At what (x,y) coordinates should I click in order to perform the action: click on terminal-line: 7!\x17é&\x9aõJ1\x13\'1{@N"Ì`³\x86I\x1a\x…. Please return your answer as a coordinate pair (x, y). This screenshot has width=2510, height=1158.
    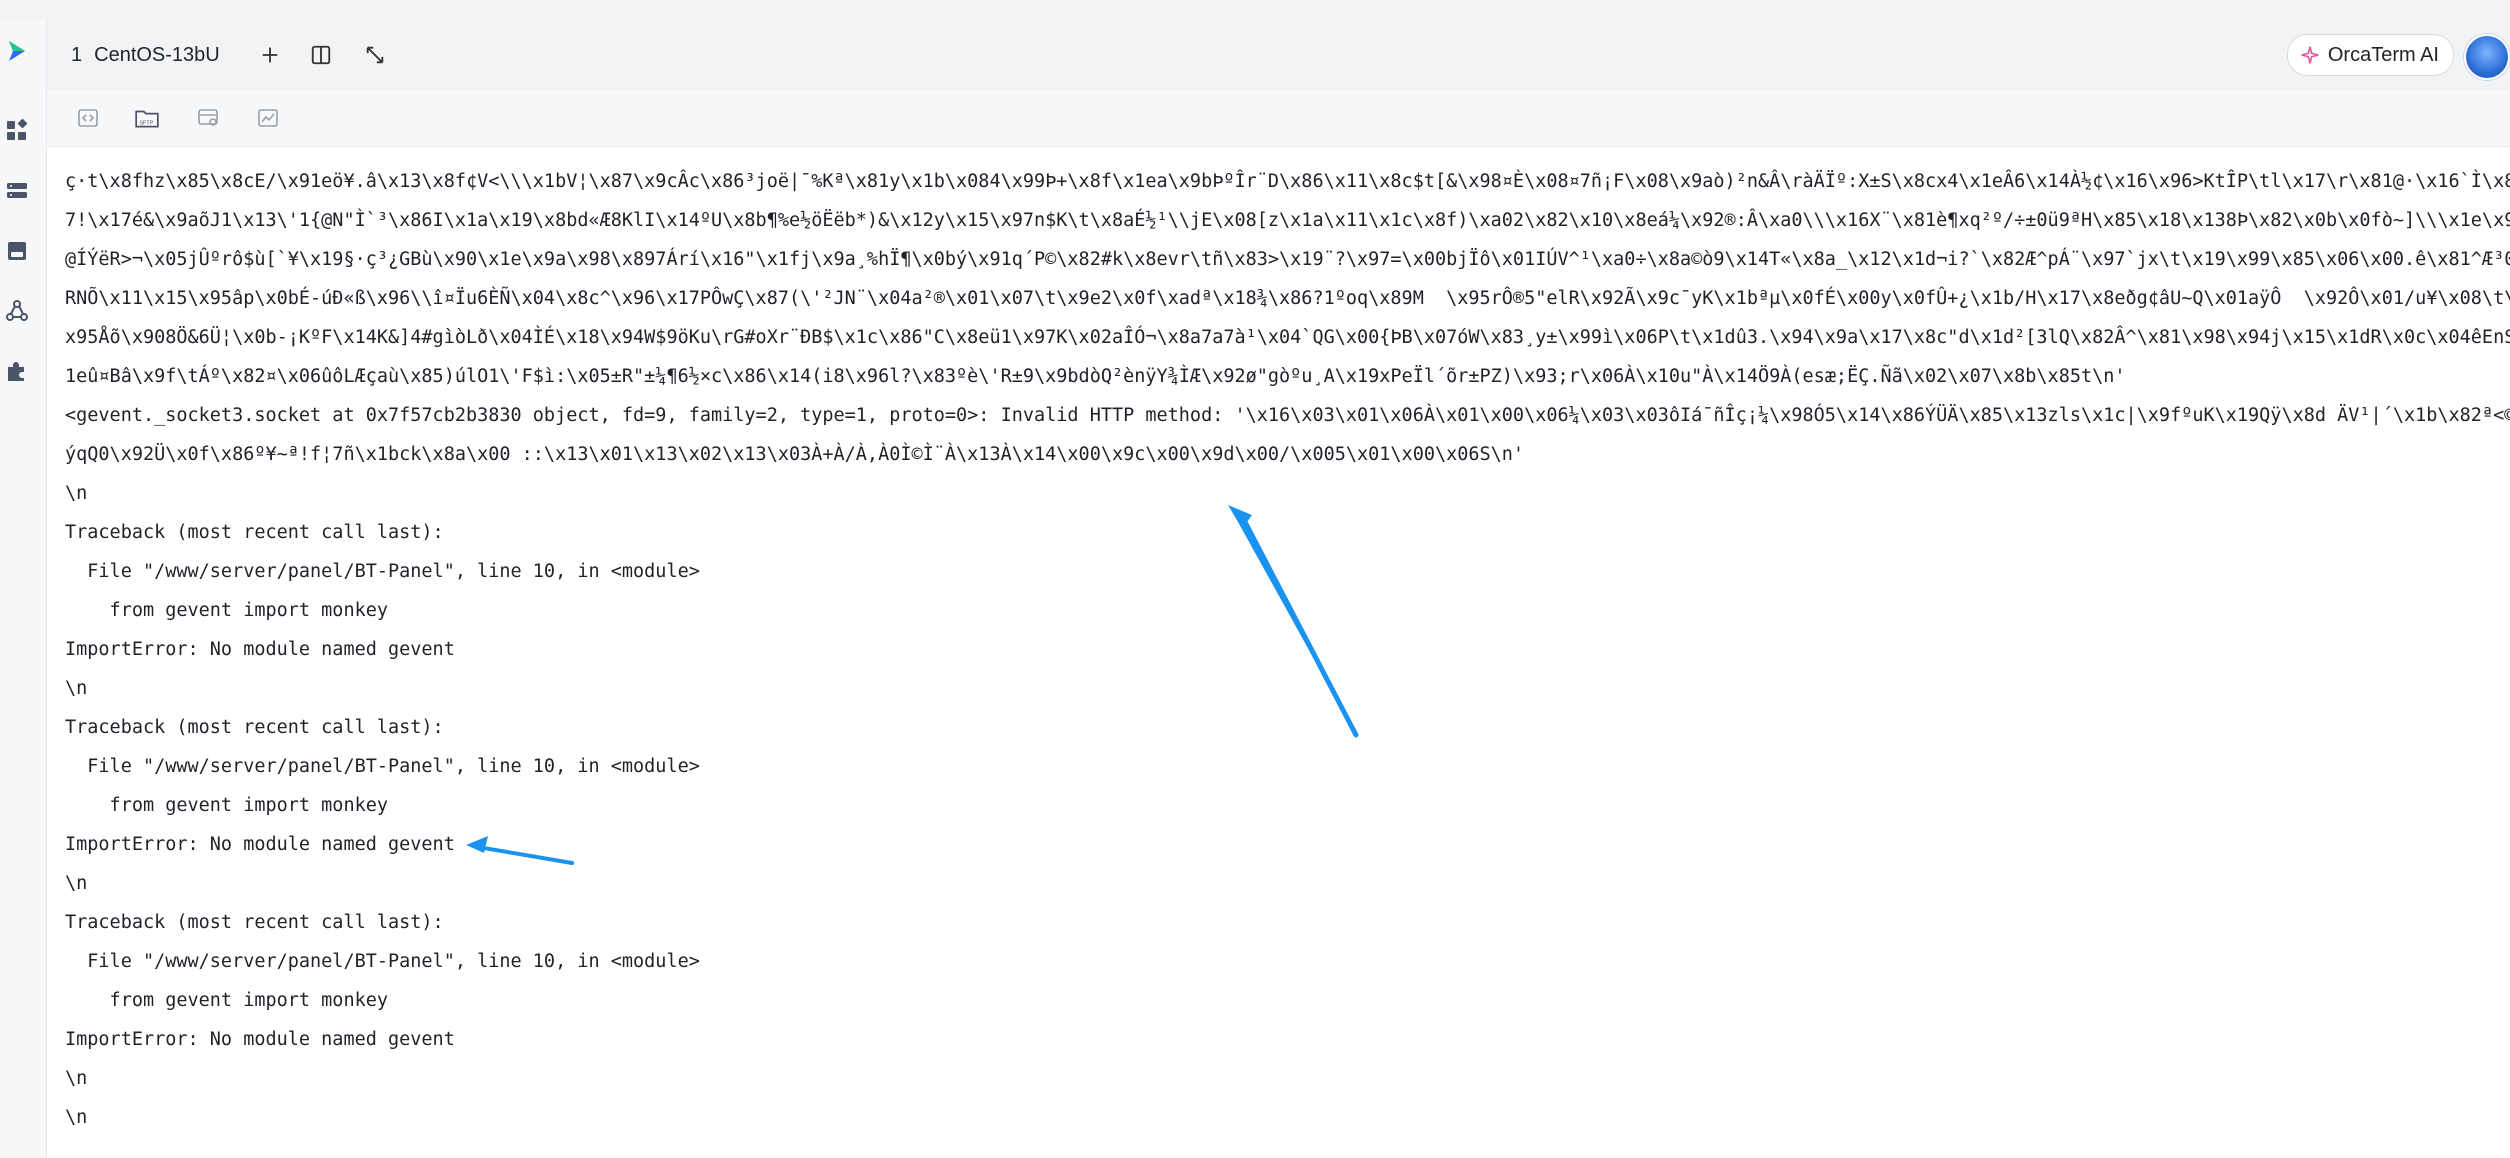
    Looking at the image, I should click on (1287, 220).